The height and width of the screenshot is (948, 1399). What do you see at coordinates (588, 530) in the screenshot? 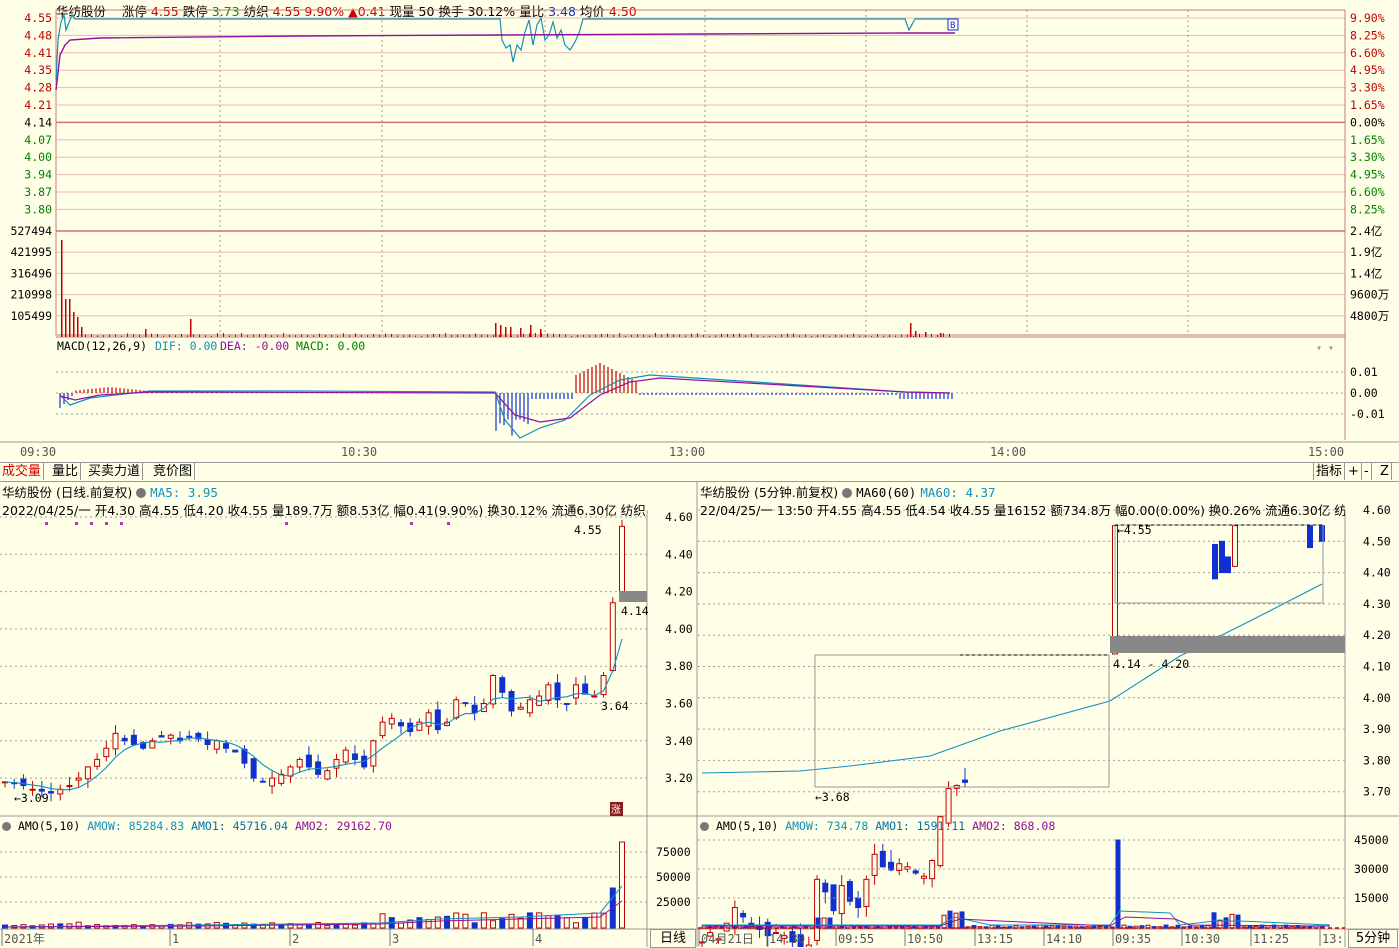
I see `daily-high-annotation: 4.55` at bounding box center [588, 530].